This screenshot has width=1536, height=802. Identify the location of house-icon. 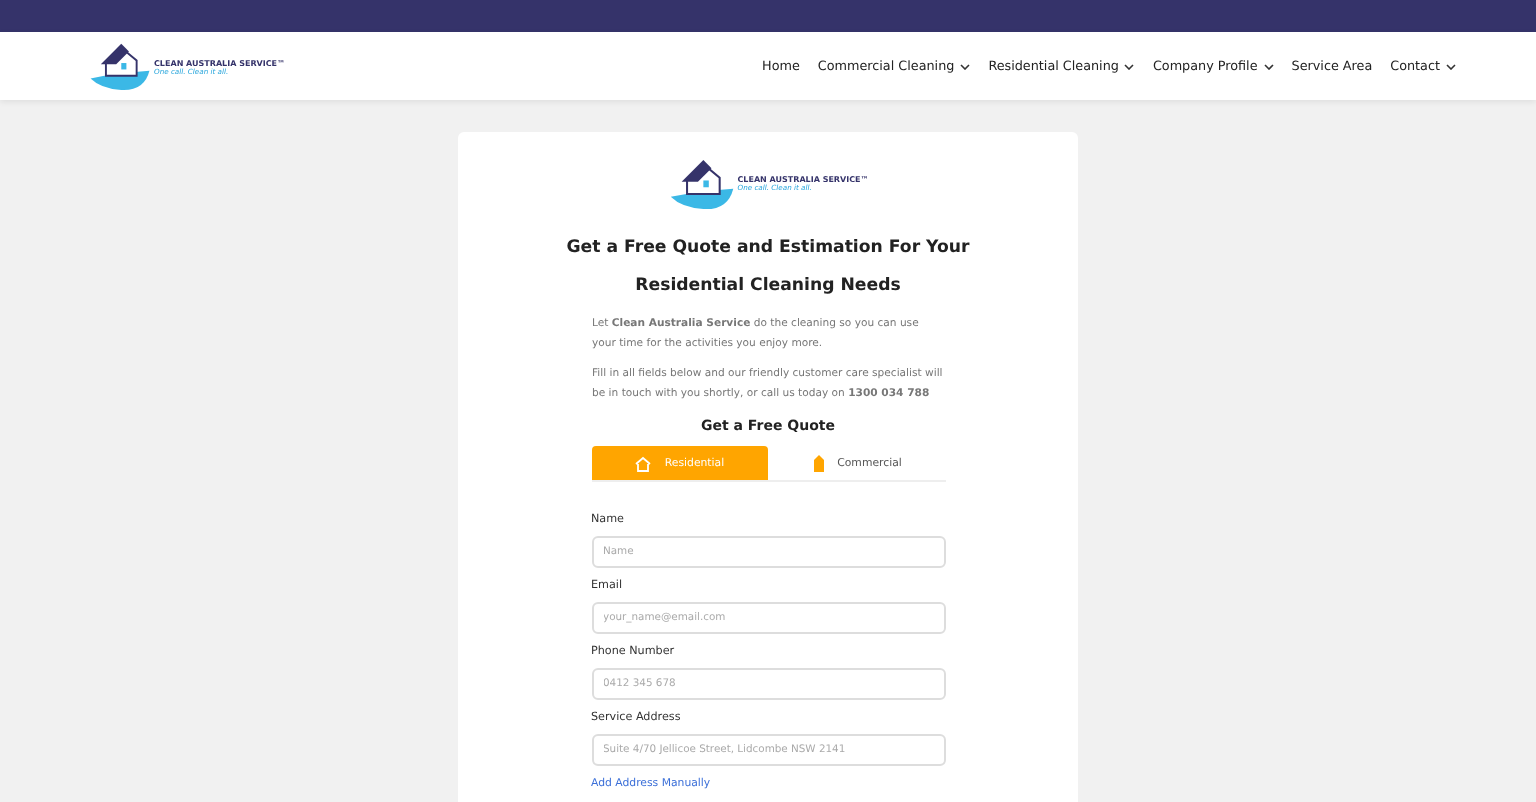
(643, 463).